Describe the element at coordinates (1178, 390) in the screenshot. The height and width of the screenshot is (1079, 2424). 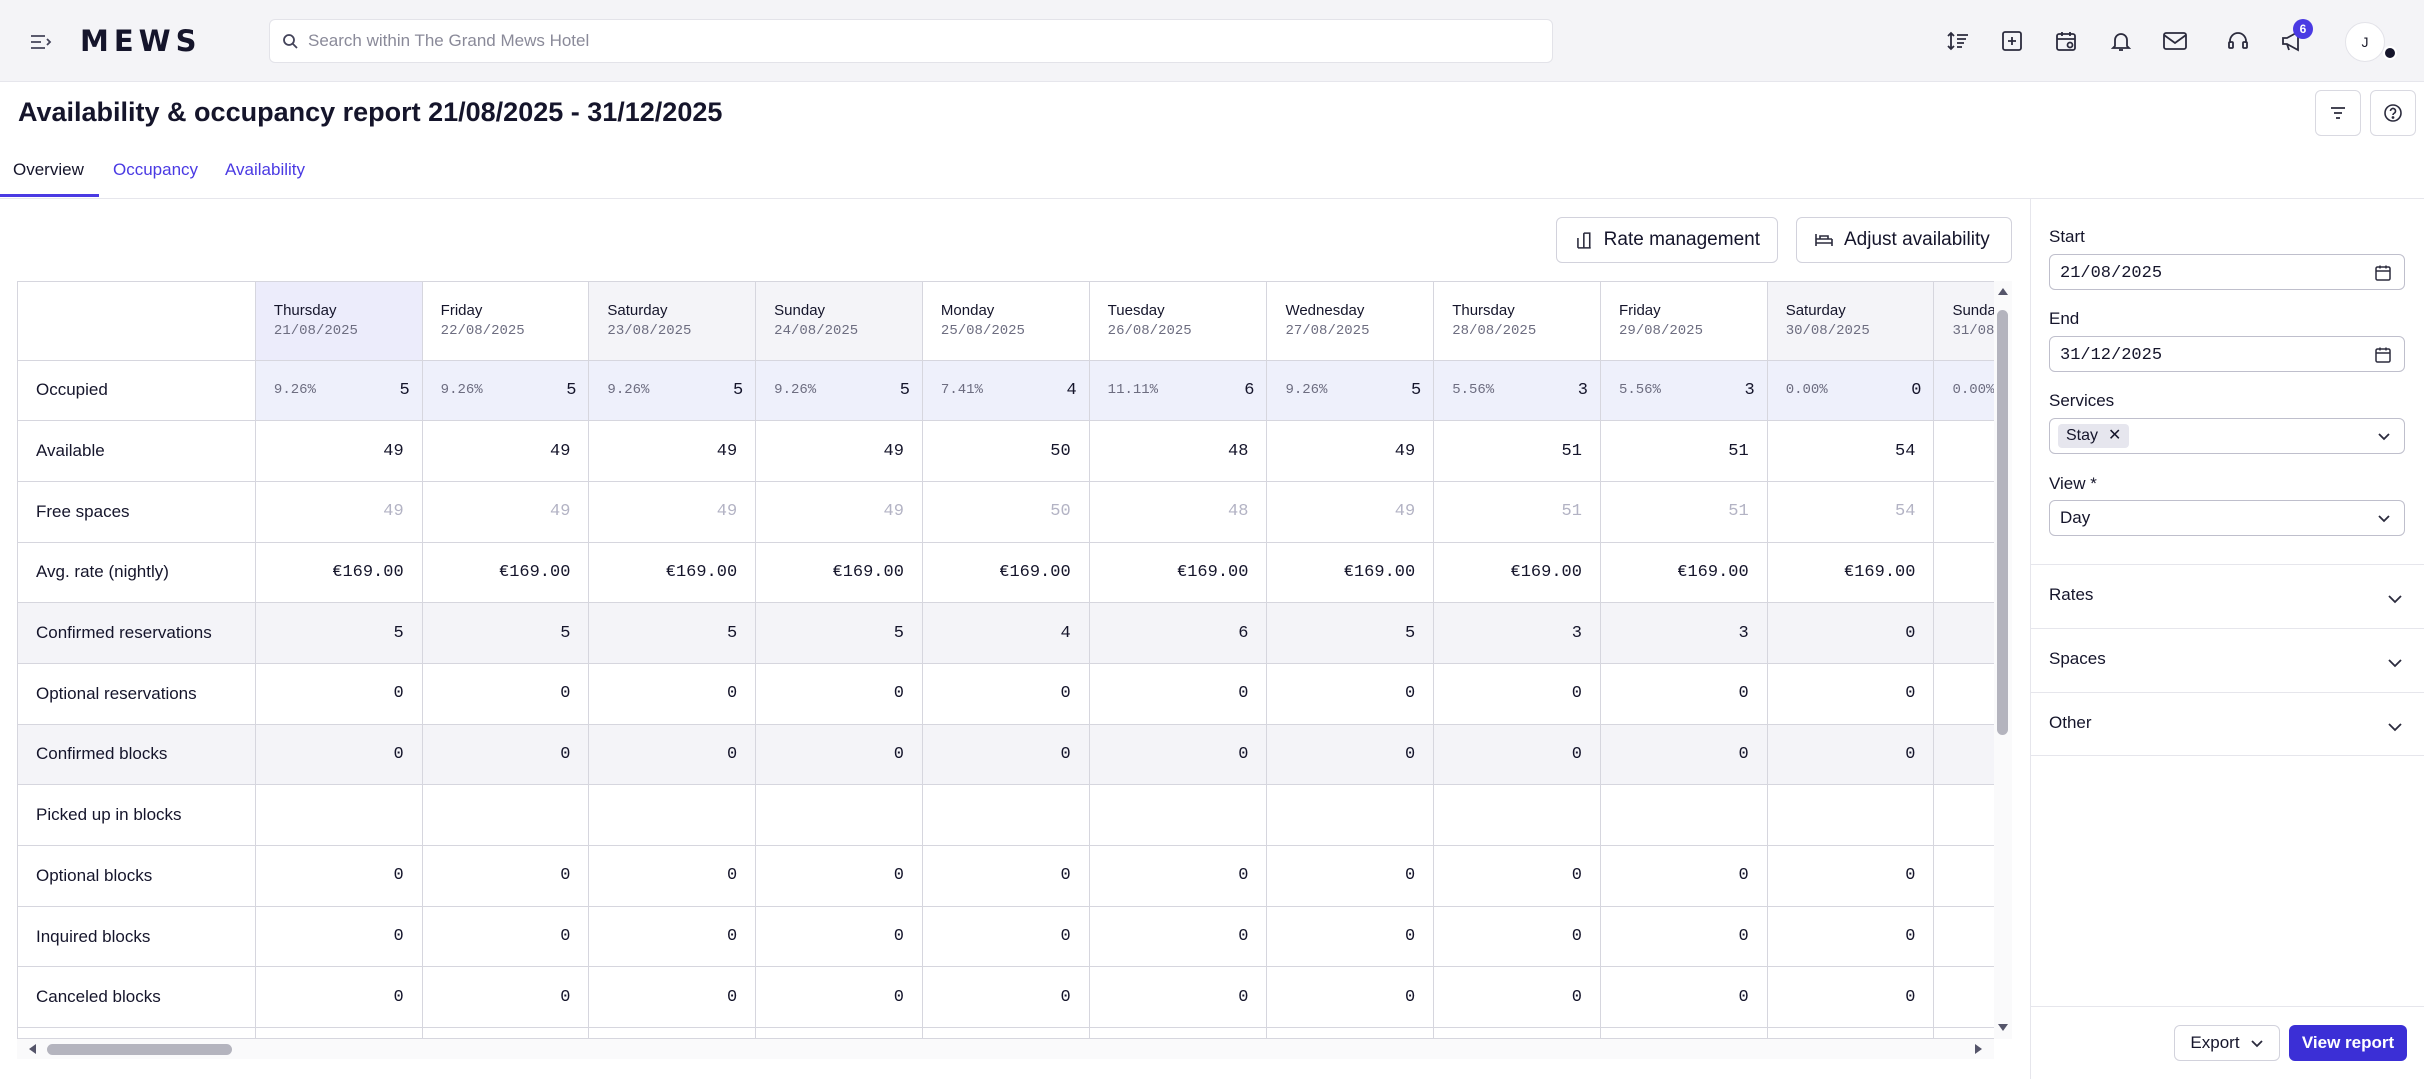
I see `table-cell: 11.11% 6` at that location.